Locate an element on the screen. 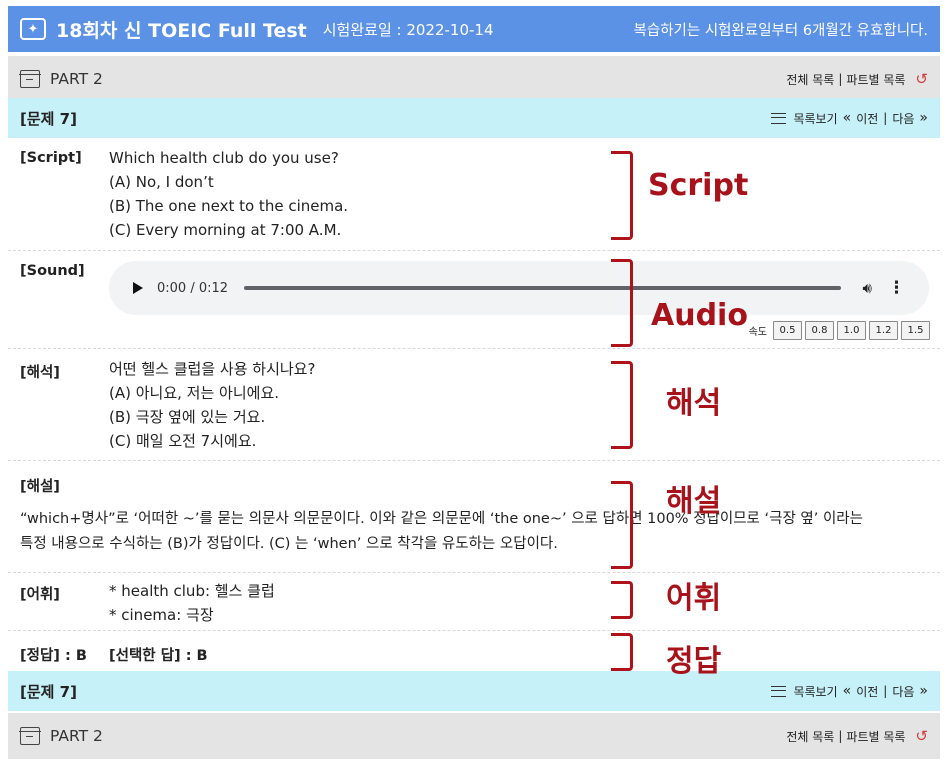  vocab-line: * cinema: 극장 is located at coordinates (161, 615).